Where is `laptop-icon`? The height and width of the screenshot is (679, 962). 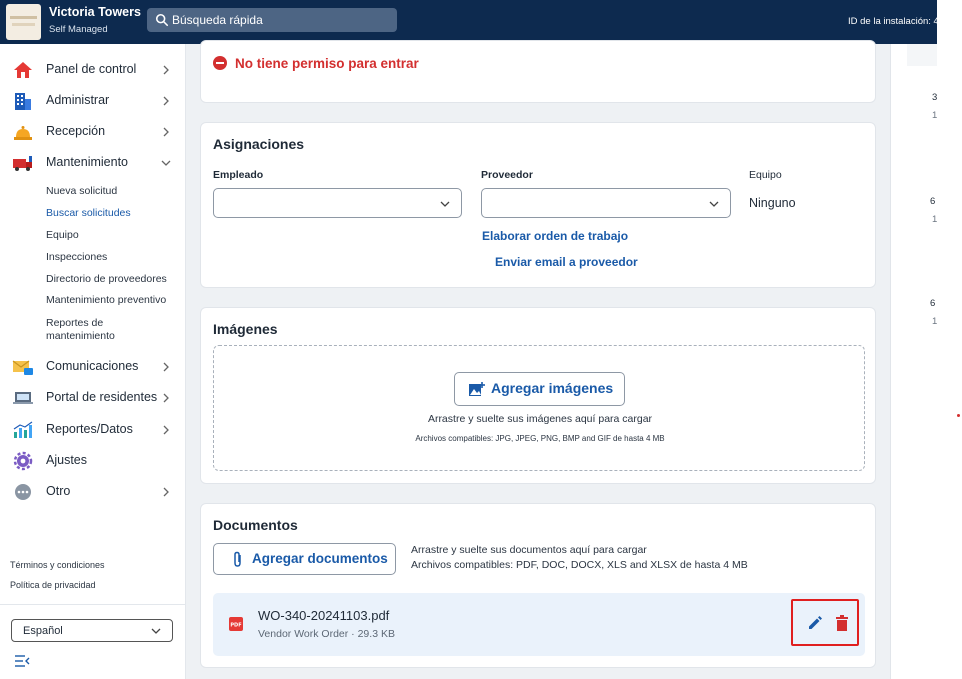 laptop-icon is located at coordinates (23, 398).